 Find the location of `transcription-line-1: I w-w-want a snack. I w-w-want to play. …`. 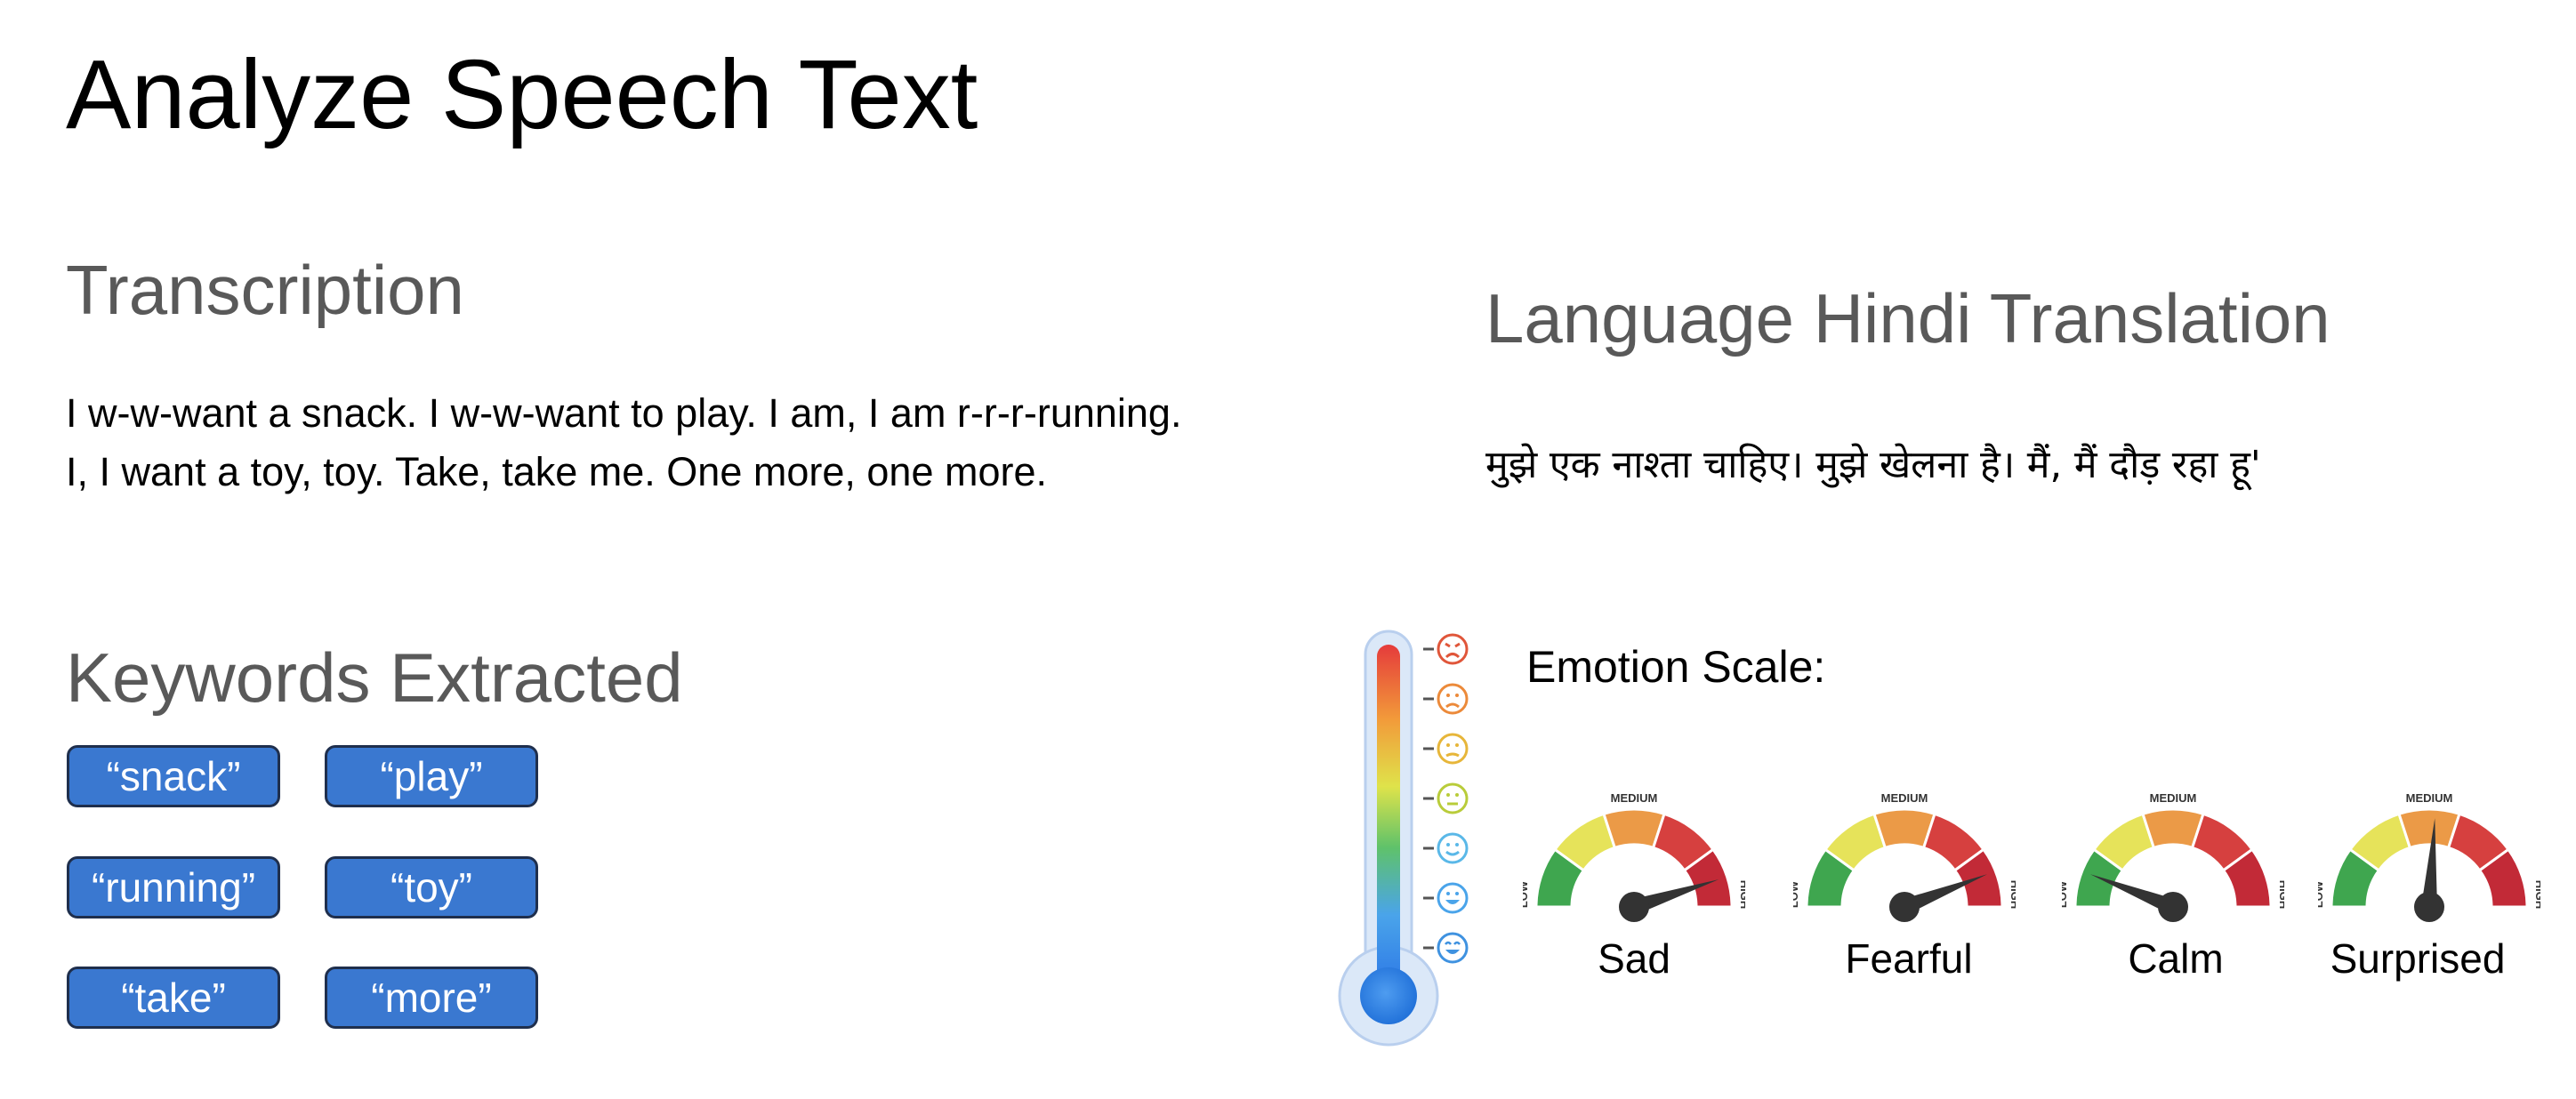

transcription-line-1: I w-w-want a snack. I w-w-want to play. … is located at coordinates (624, 413).